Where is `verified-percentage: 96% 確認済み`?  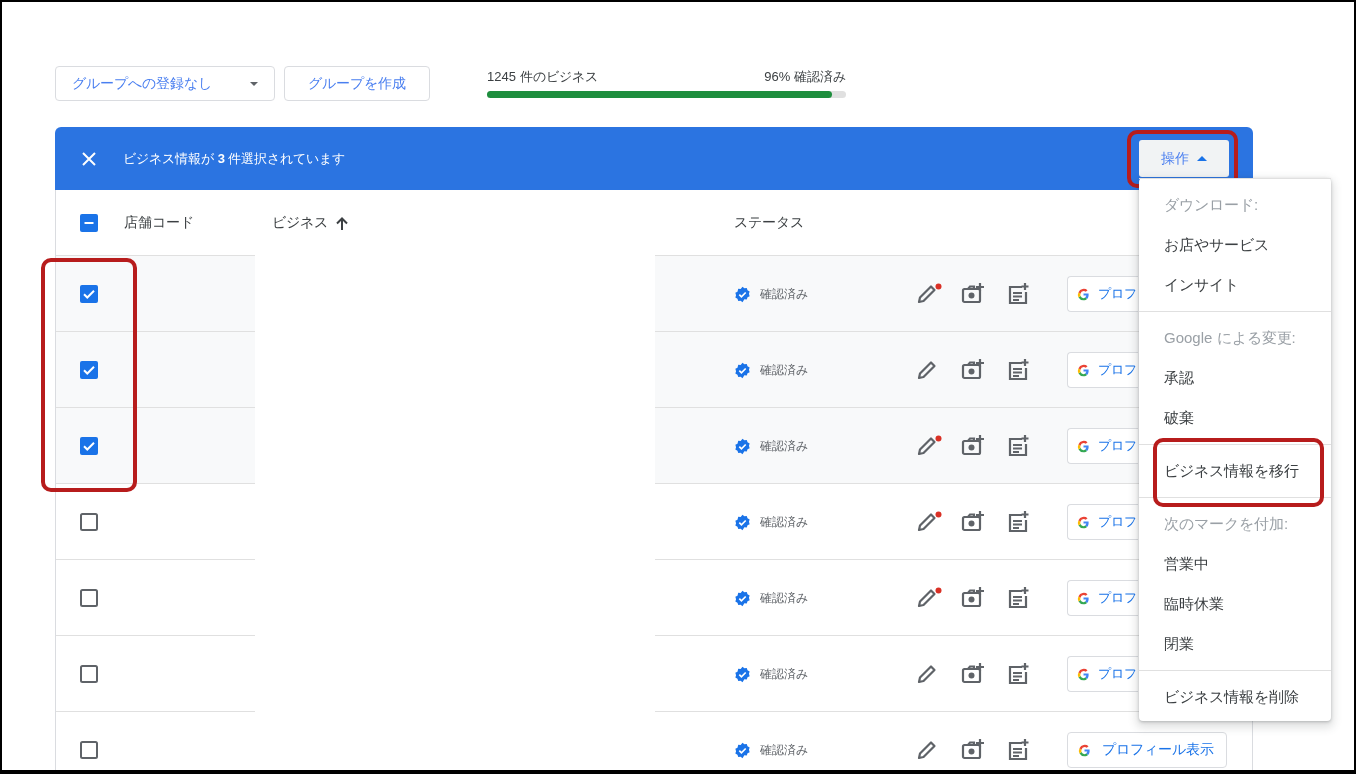
verified-percentage: 96% 確認済み is located at coordinates (805, 76).